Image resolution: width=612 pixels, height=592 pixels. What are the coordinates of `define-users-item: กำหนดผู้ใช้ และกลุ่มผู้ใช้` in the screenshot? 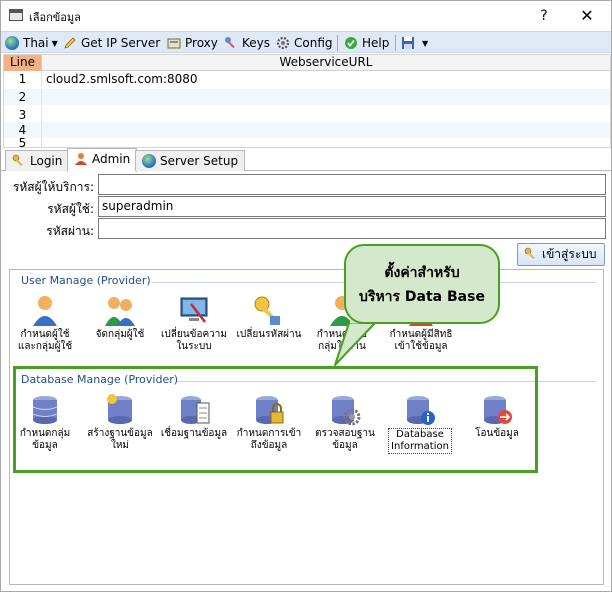 It's located at (45, 323).